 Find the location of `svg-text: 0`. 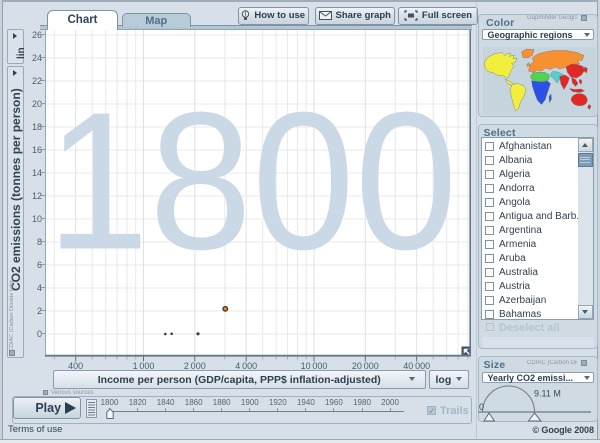

svg-text: 0 is located at coordinates (481, 407).